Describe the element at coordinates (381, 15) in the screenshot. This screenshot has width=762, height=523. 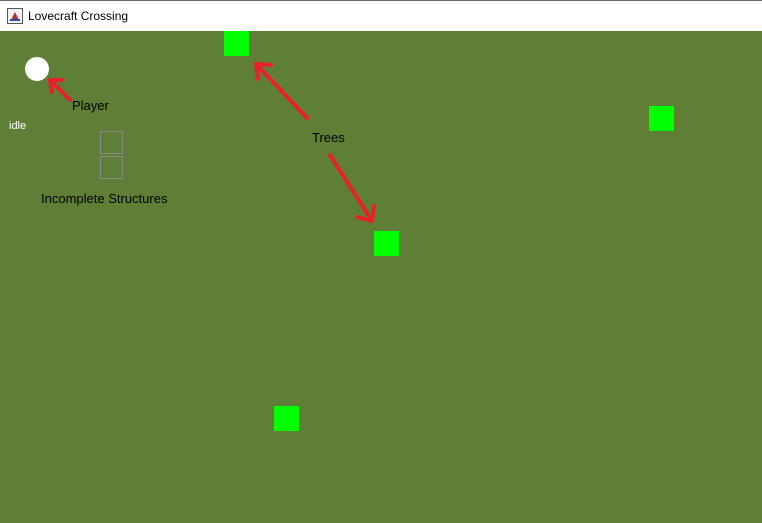
I see `title-bar: Lovecraft Crossing` at that location.